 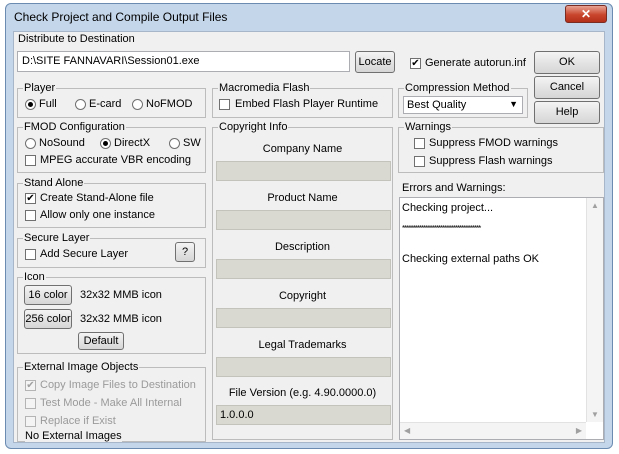 What do you see at coordinates (54, 183) in the screenshot?
I see `standalone-group-title: Stand Alone` at bounding box center [54, 183].